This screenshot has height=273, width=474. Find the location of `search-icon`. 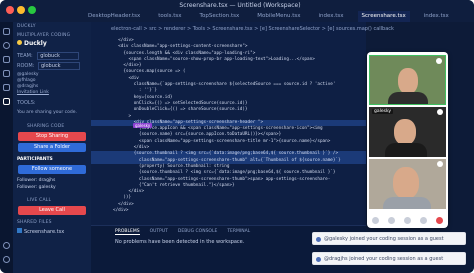

search-icon is located at coordinates (6, 45).